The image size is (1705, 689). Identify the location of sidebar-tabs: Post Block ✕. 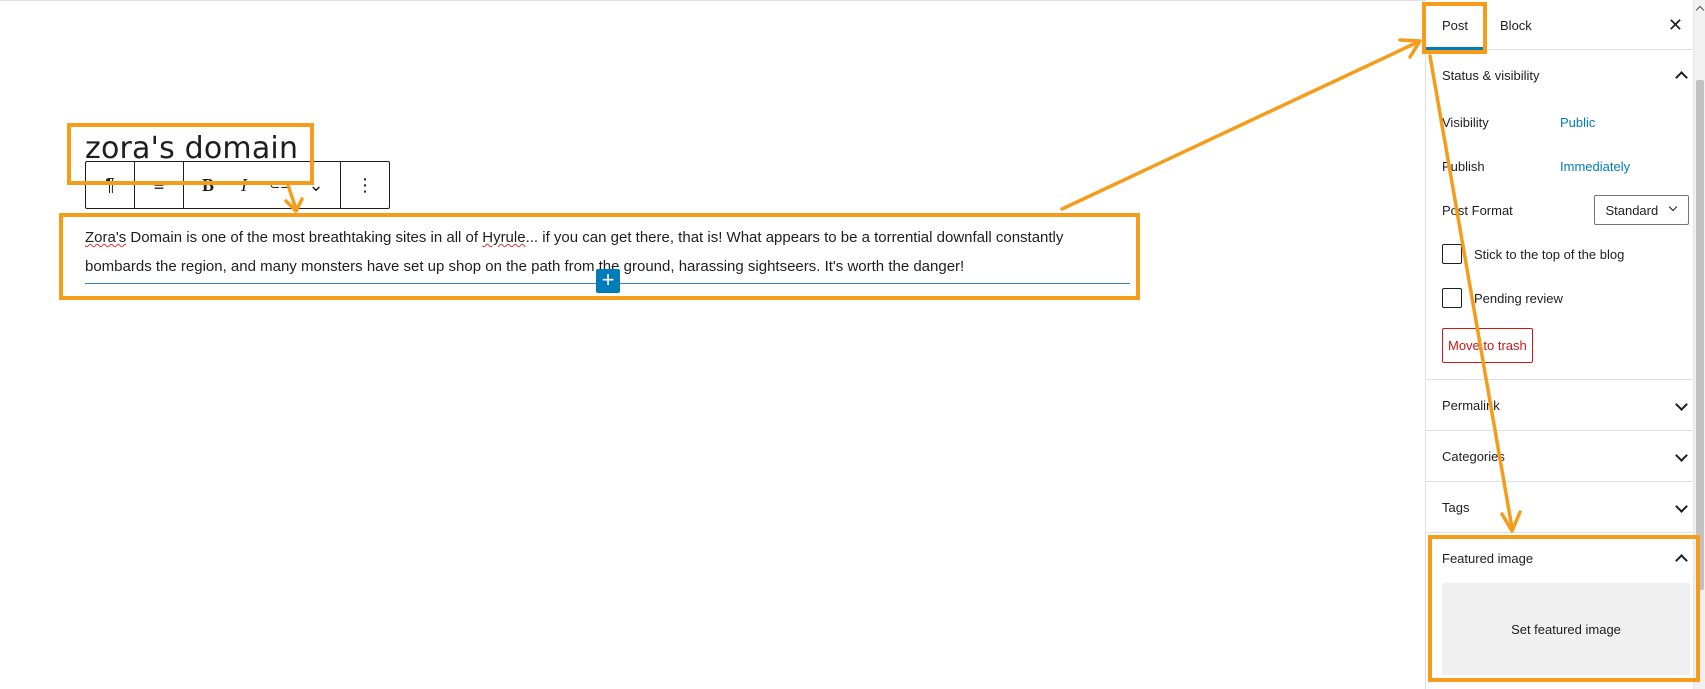
(1565, 25).